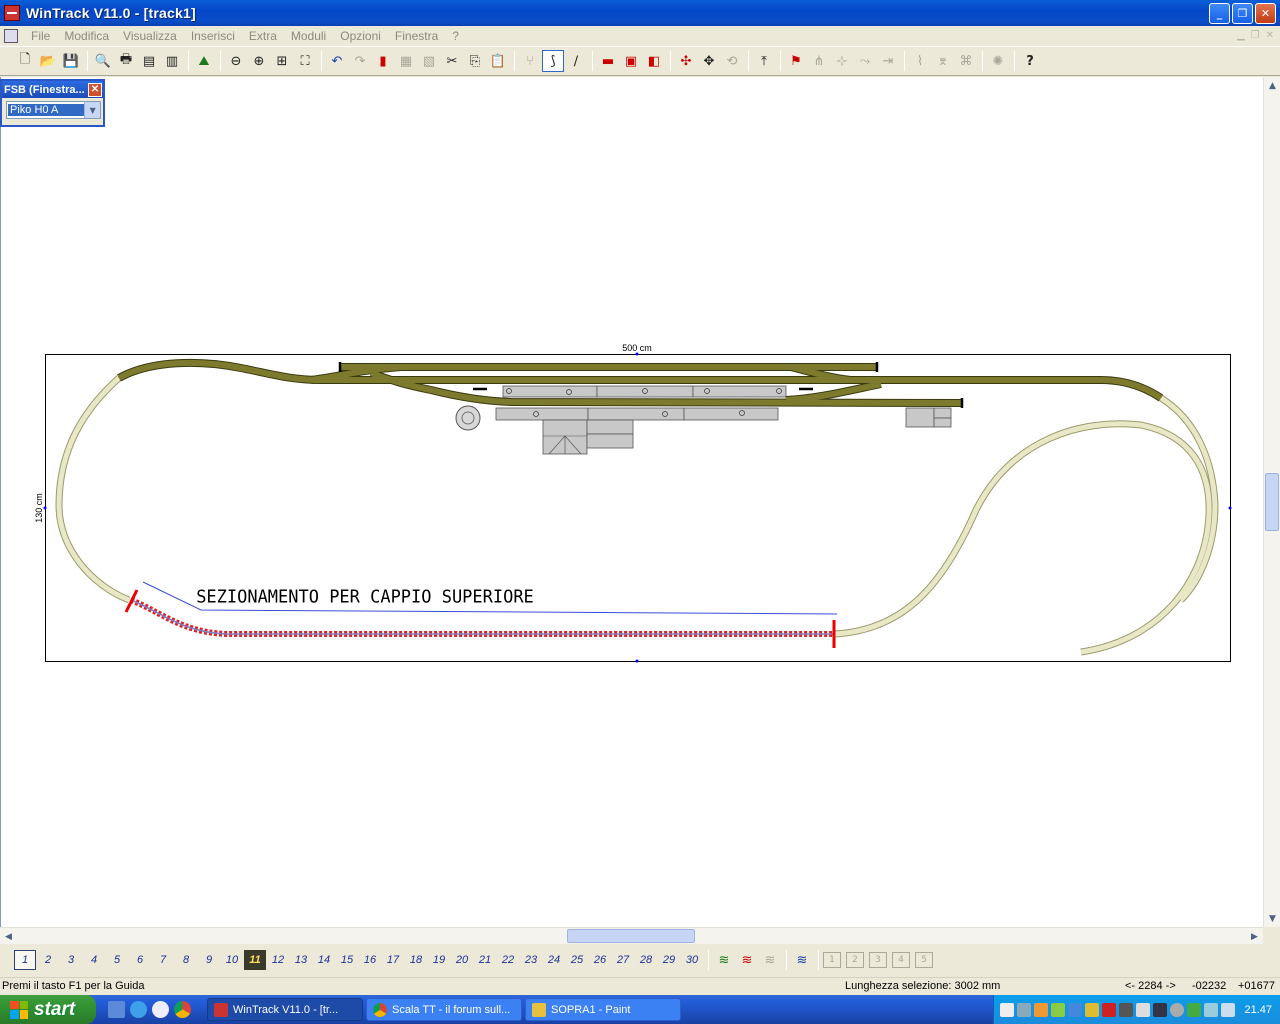  What do you see at coordinates (86, 36) in the screenshot?
I see `menu-modifica: Modifica` at bounding box center [86, 36].